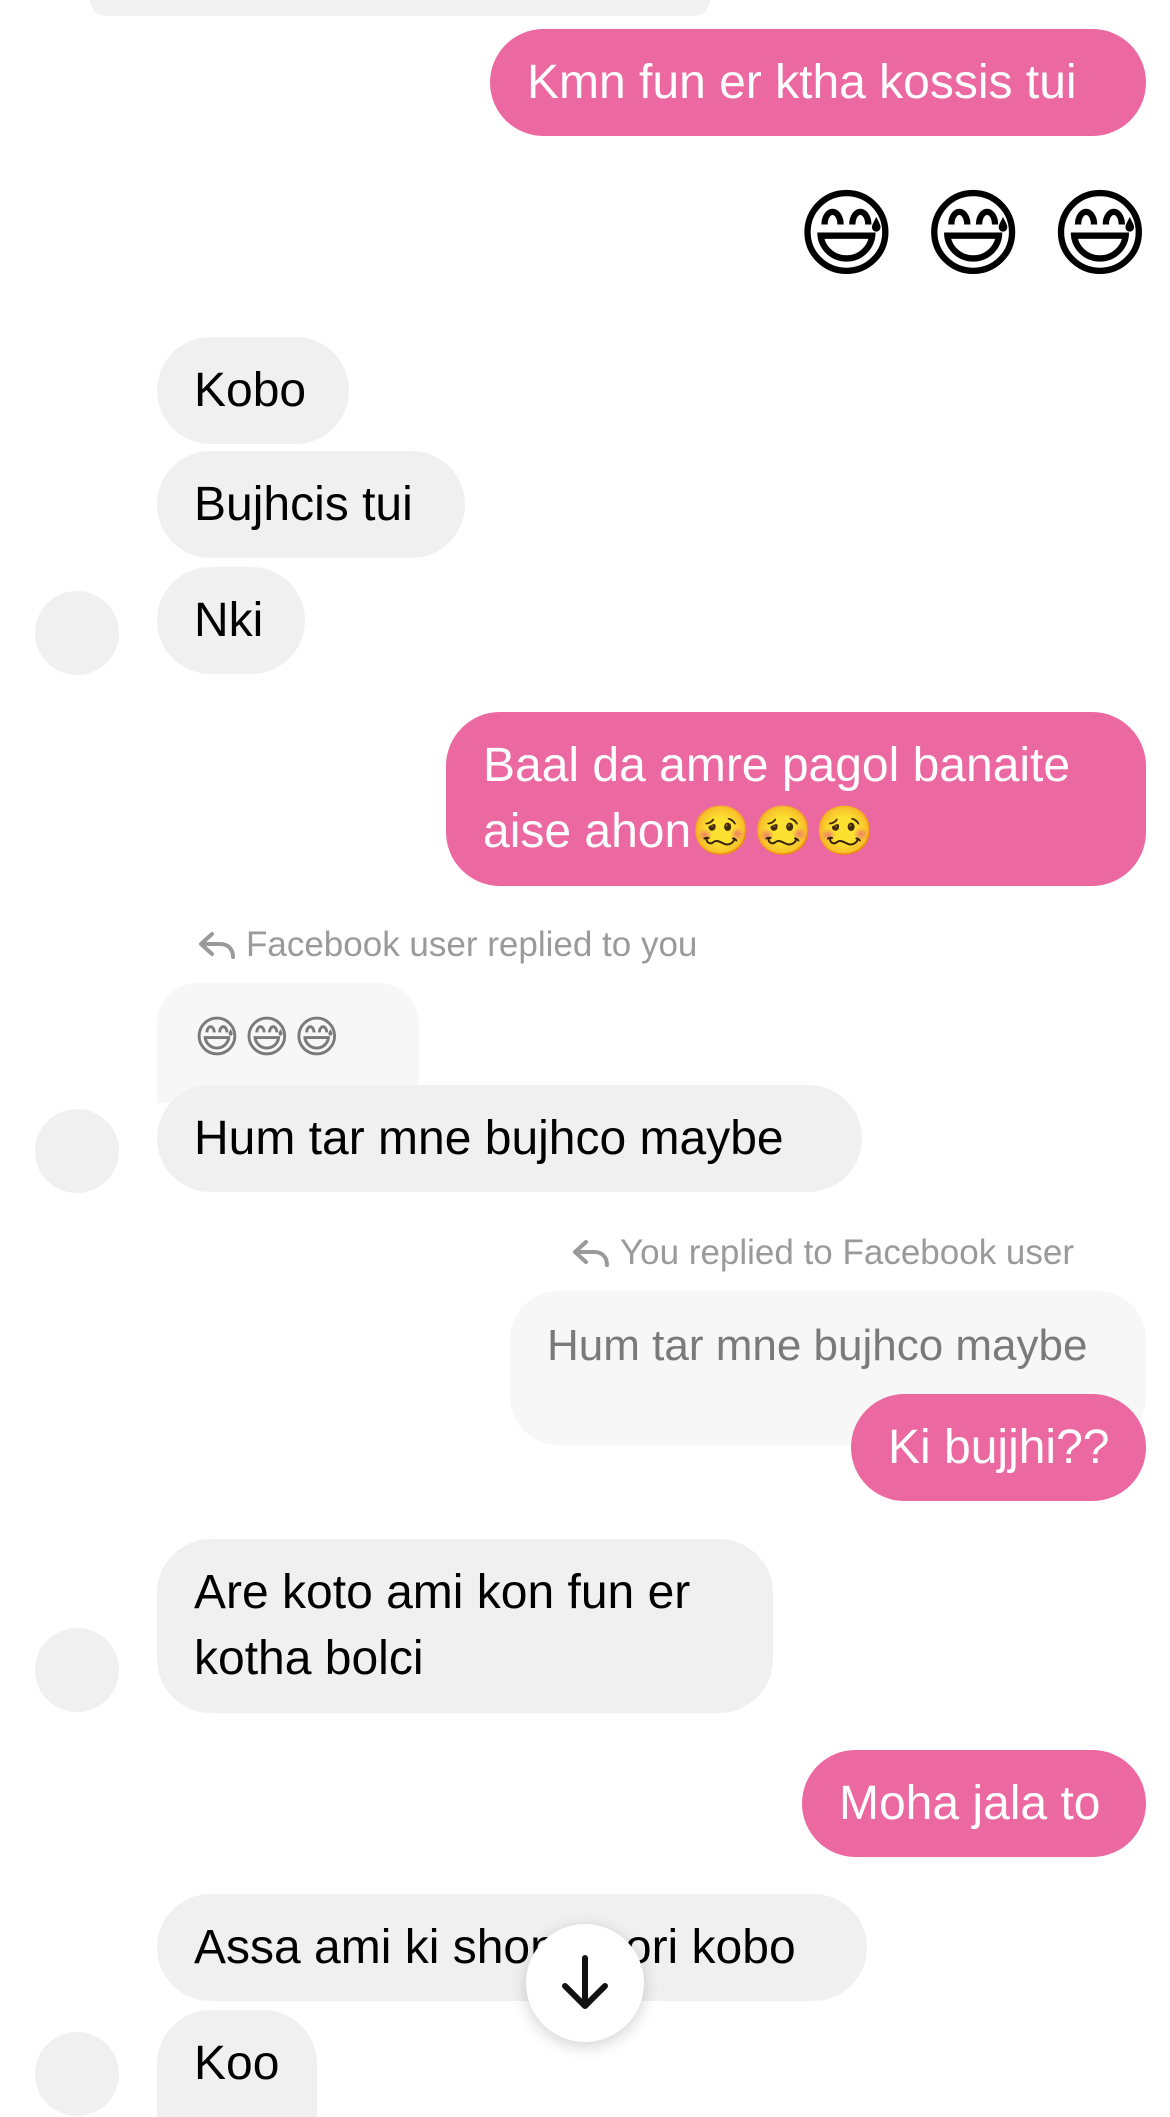  Describe the element at coordinates (400, 8) in the screenshot. I see `previous-message-edge` at that location.